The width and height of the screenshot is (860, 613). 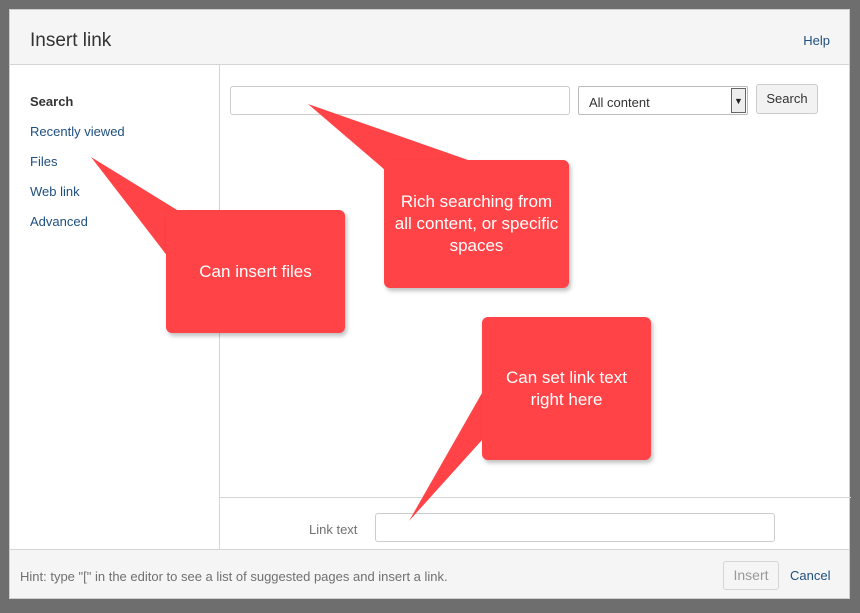 I want to click on sidebar-item-search: Search, so click(x=51, y=101).